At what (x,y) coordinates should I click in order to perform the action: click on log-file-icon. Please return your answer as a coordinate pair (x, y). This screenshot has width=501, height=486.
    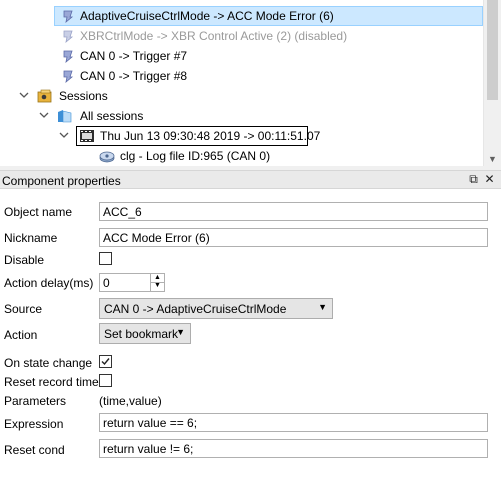
    Looking at the image, I should click on (106, 156).